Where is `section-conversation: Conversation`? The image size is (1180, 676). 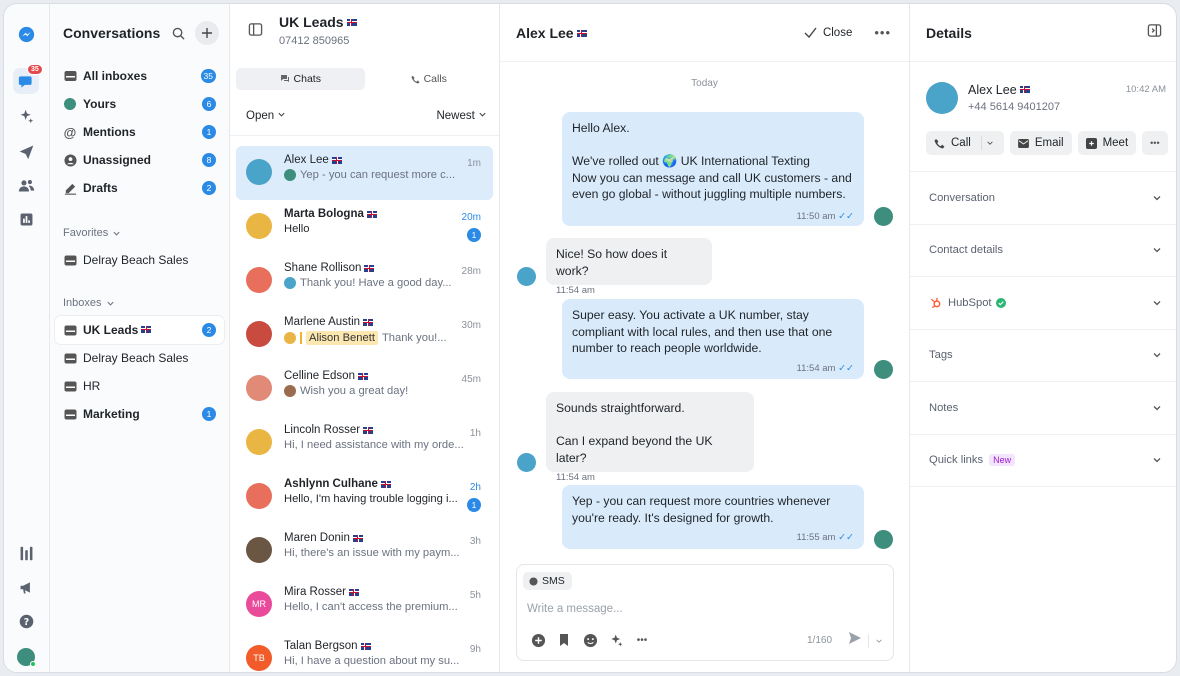
section-conversation: Conversation is located at coordinates (1043, 198).